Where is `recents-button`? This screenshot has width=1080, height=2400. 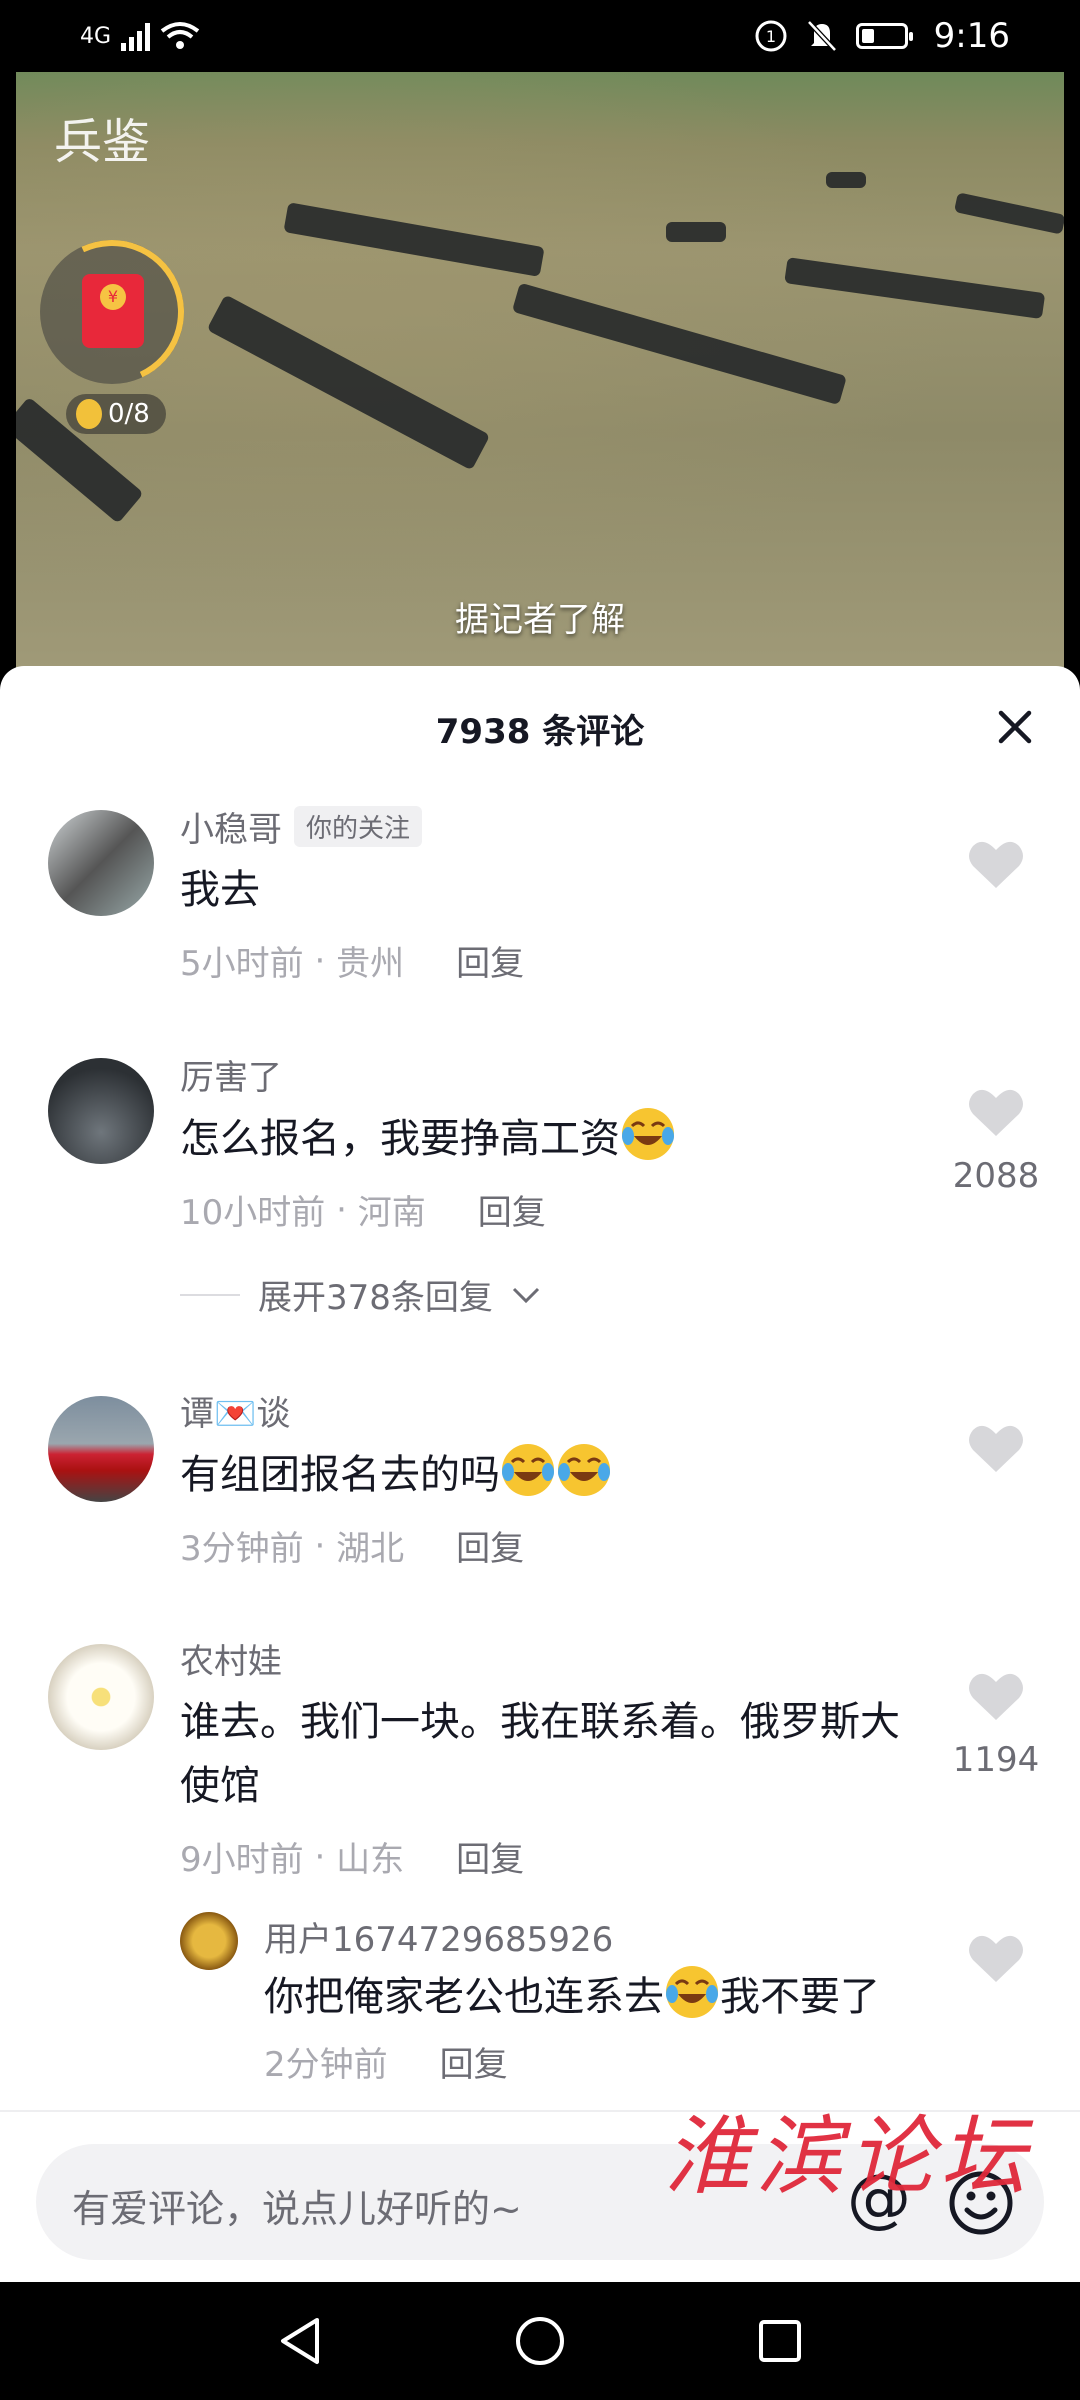 recents-button is located at coordinates (780, 2341).